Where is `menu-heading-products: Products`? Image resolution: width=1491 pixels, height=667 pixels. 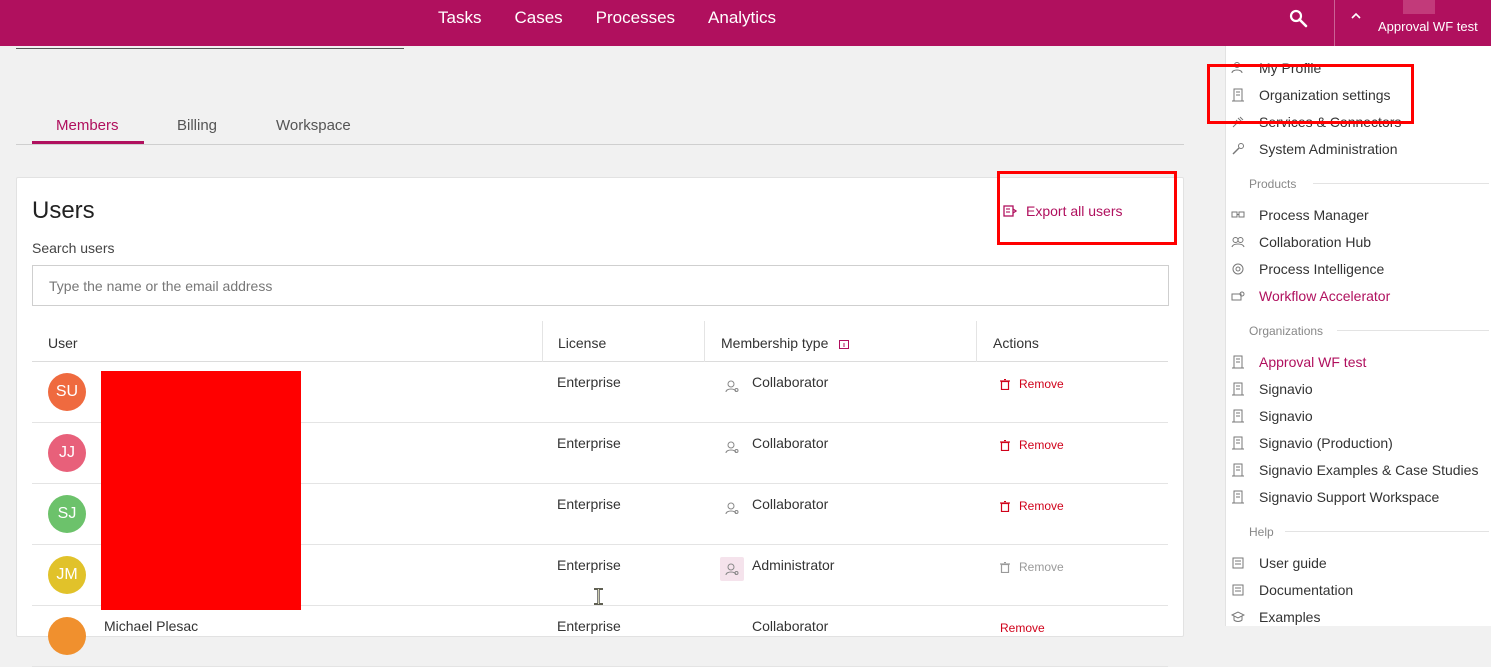
menu-heading-products: Products is located at coordinates (1273, 184).